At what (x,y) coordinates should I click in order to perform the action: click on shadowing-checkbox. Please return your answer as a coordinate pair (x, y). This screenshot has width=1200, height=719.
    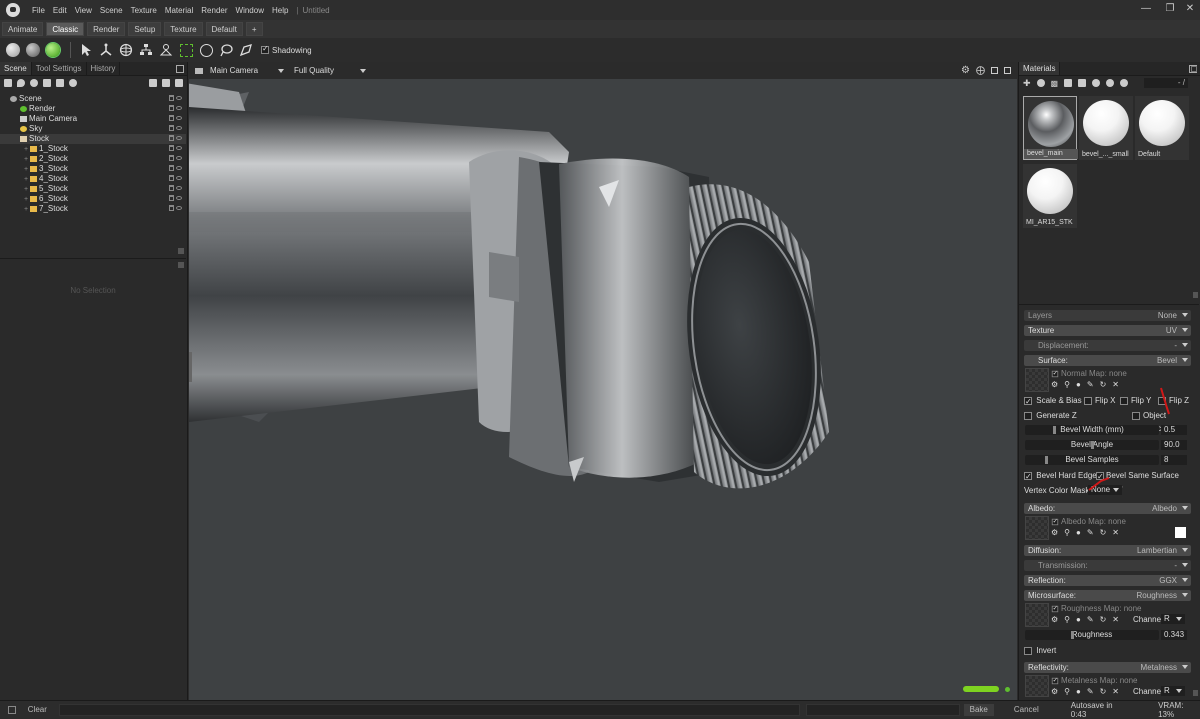
    Looking at the image, I should click on (265, 49).